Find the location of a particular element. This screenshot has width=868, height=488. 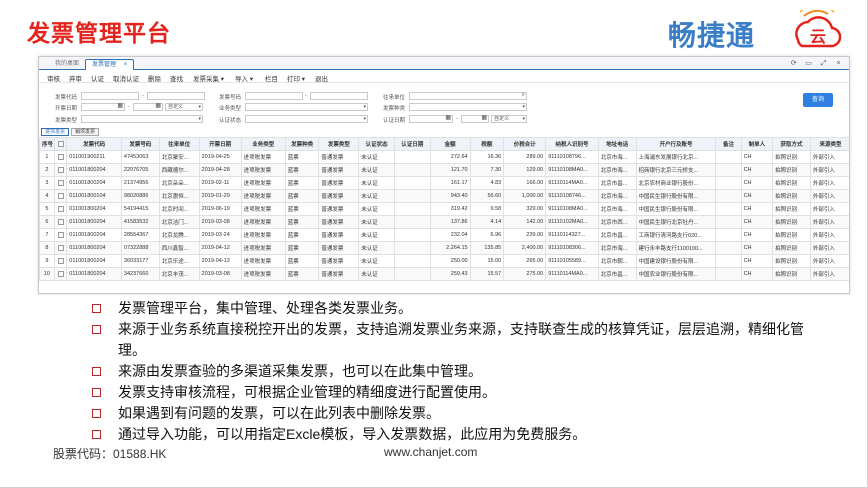

refresh-icon: ⟳ is located at coordinates (793, 63).